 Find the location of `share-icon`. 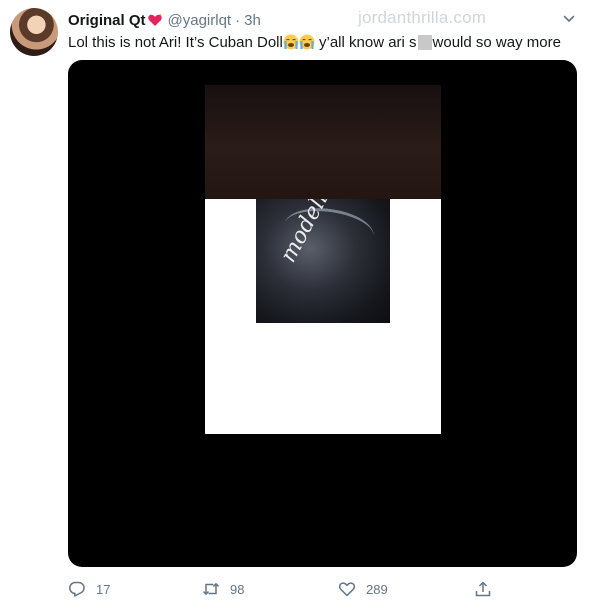

share-icon is located at coordinates (483, 589).